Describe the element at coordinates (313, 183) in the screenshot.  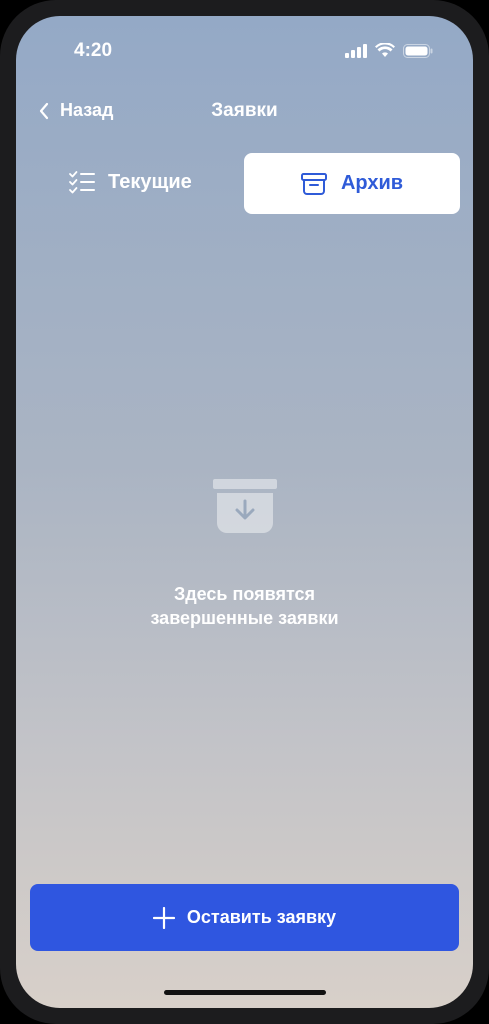
I see `archive-box-icon` at that location.